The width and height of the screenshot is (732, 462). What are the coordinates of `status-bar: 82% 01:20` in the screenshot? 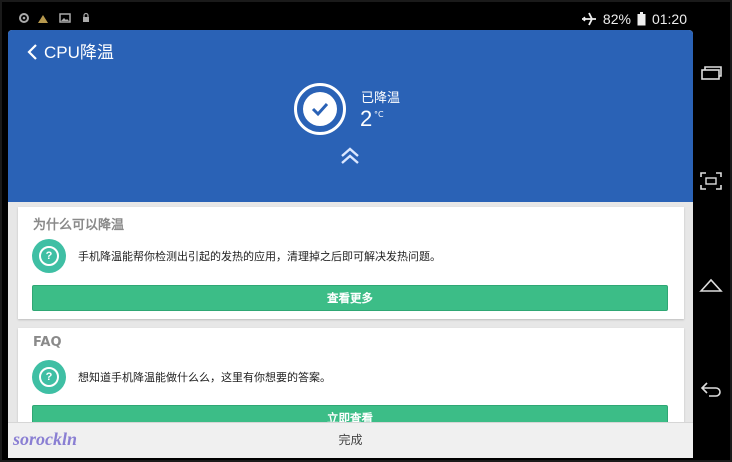 It's located at (350, 19).